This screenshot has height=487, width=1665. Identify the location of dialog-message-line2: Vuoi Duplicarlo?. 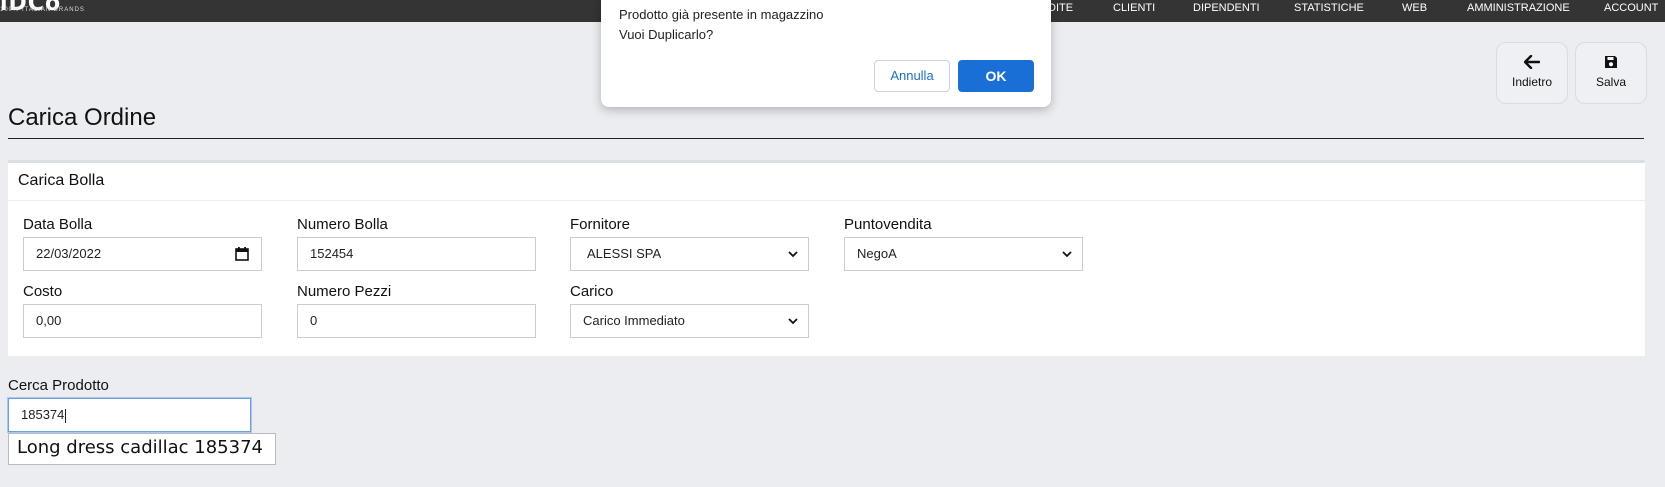
(666, 34).